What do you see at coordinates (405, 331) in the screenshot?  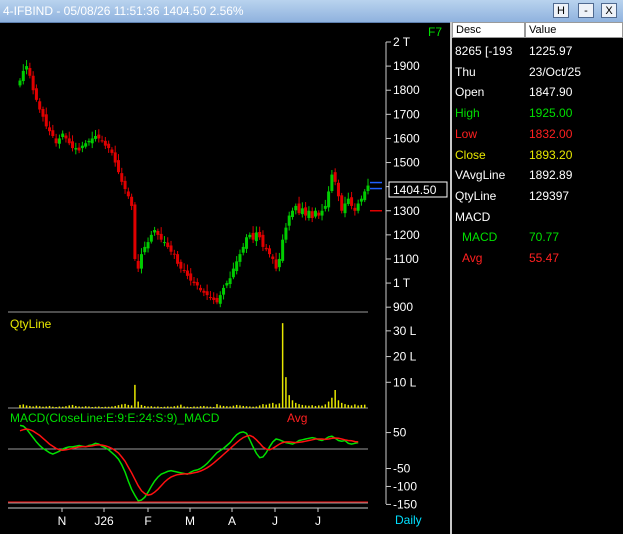 I see `y-tick-label: 30 L` at bounding box center [405, 331].